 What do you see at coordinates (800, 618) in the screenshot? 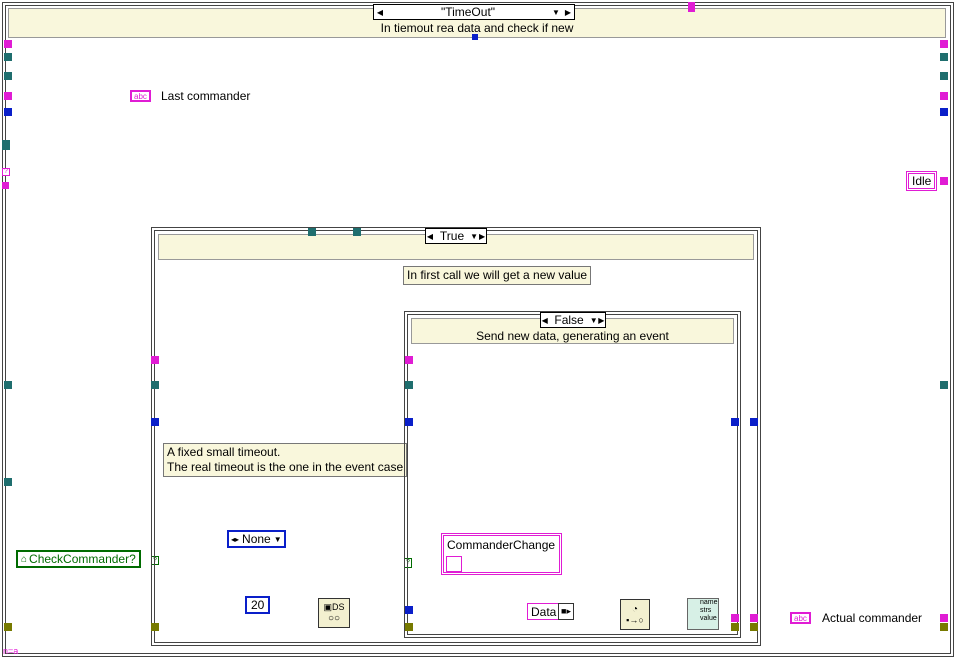
I see `actual-commander-indicator-terminal: abc` at bounding box center [800, 618].